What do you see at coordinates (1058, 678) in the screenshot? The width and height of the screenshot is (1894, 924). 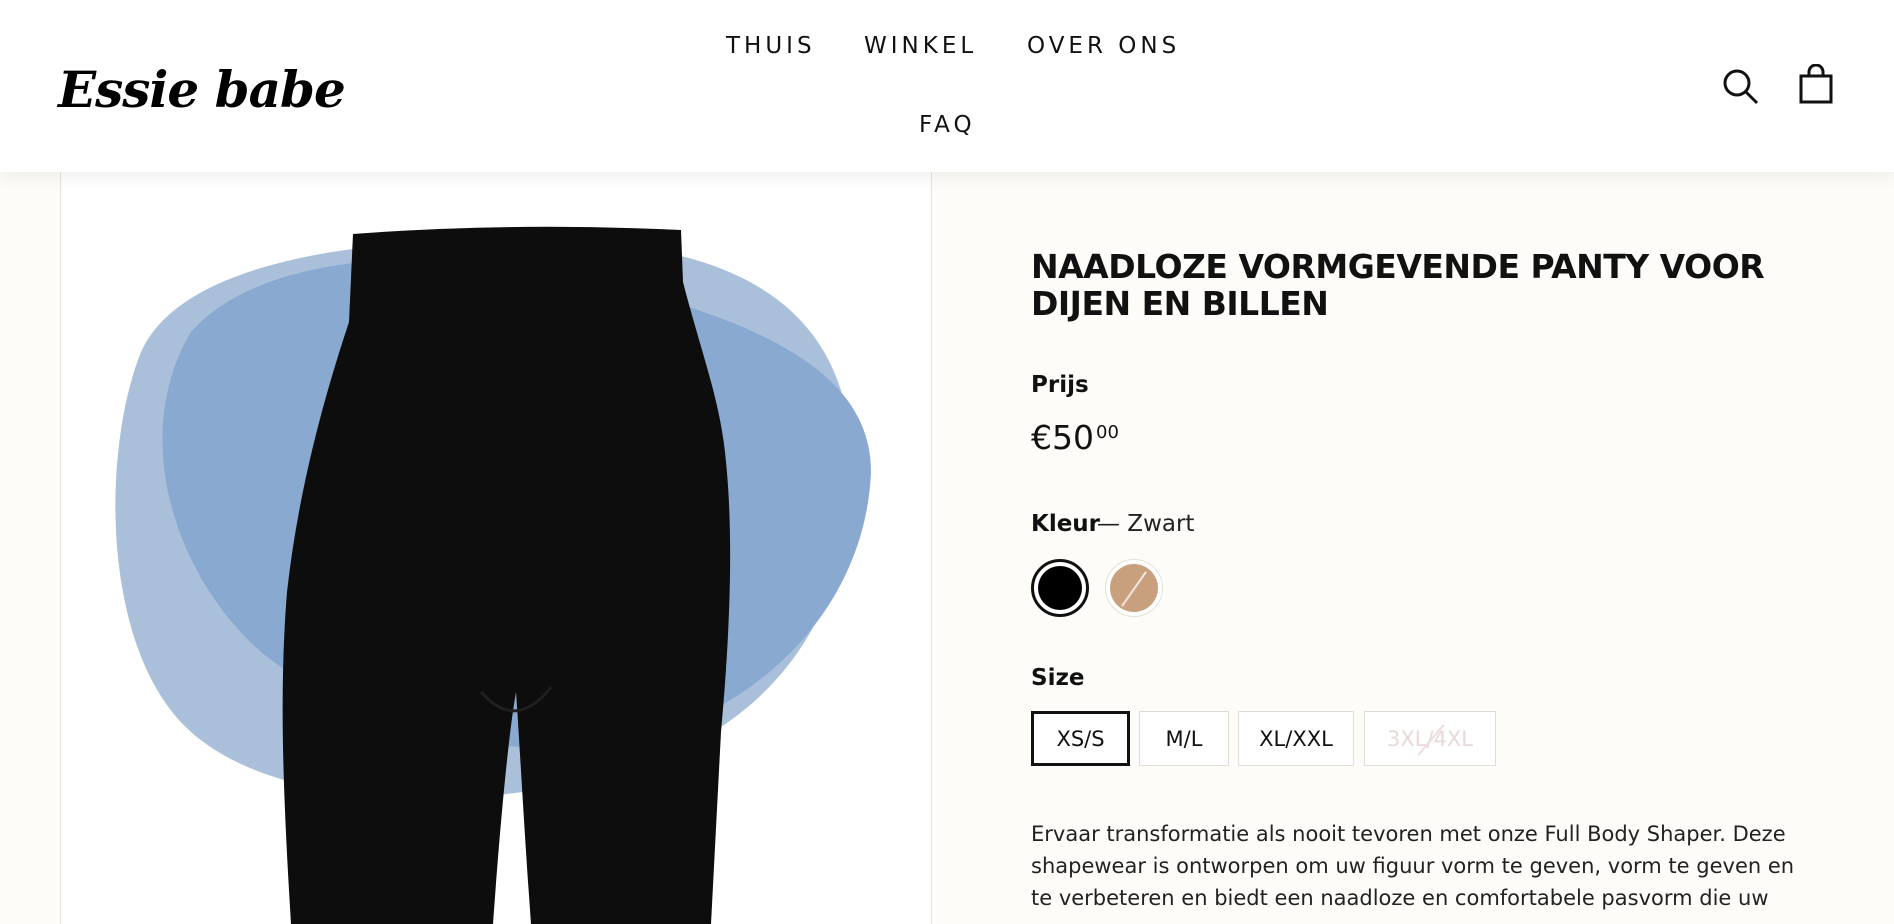 I see `size-label: Size` at bounding box center [1058, 678].